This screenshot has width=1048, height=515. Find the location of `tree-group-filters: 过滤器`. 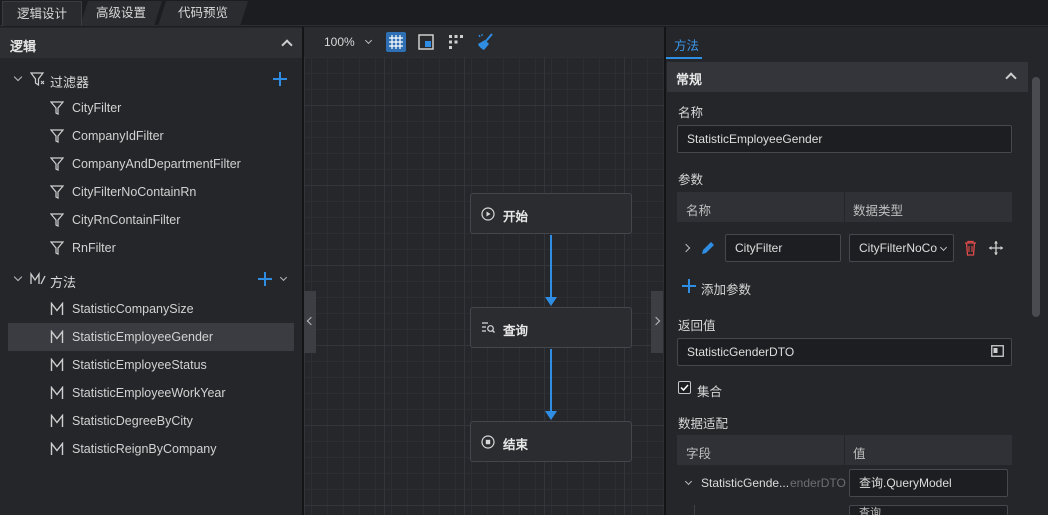

tree-group-filters: 过滤器 is located at coordinates (151, 79).